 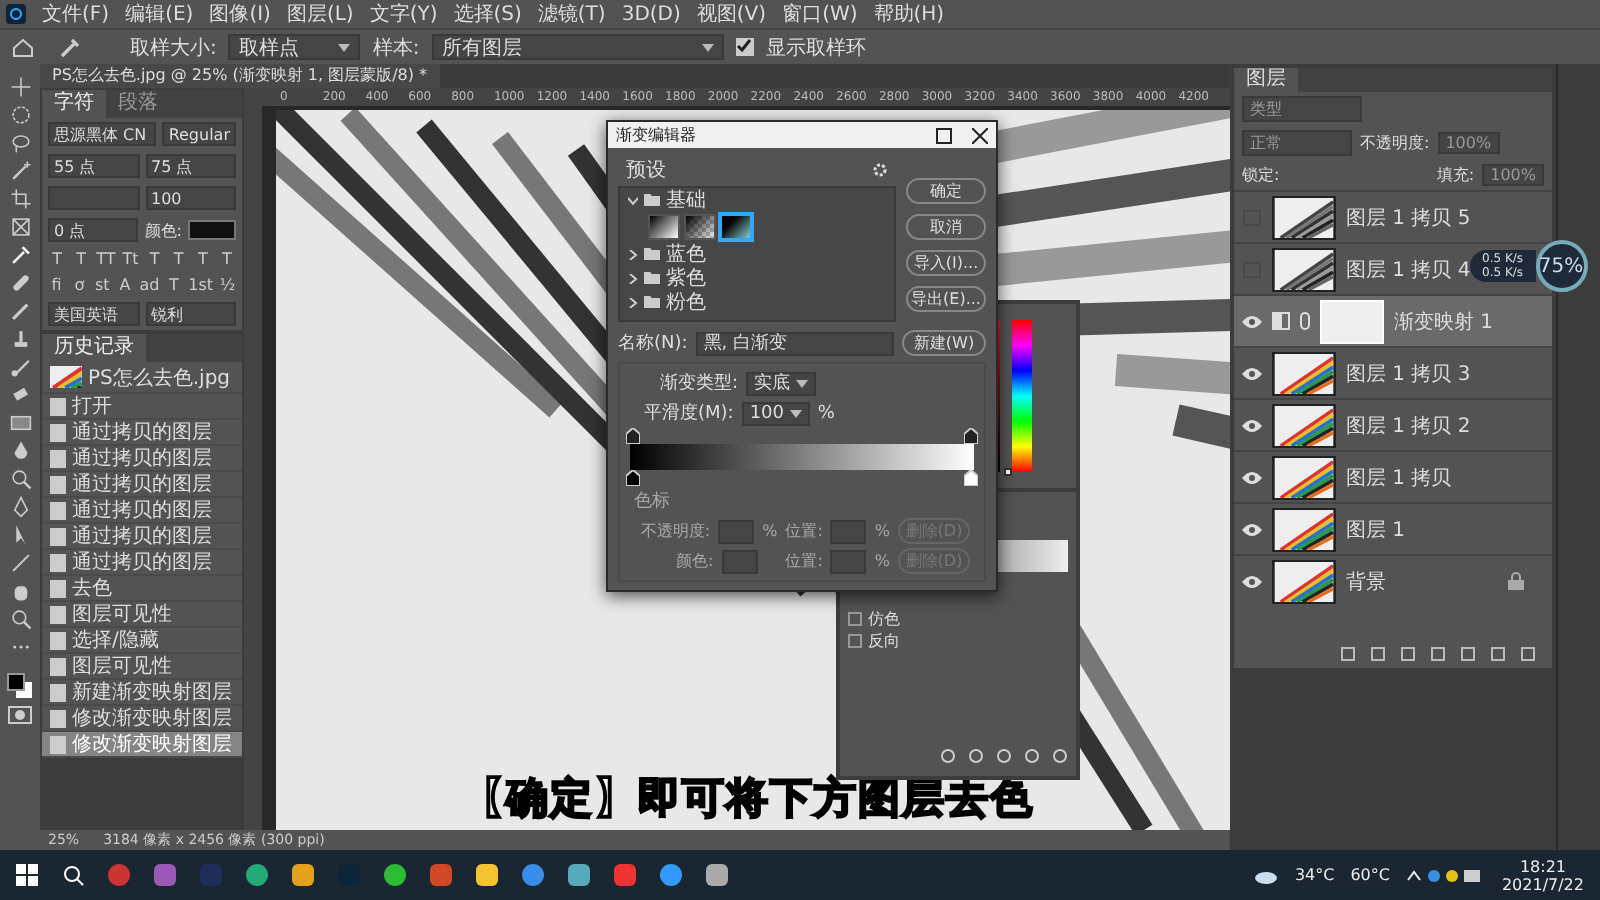 What do you see at coordinates (577, 47) in the screenshot?
I see `sample-dropdown: 所有图层` at bounding box center [577, 47].